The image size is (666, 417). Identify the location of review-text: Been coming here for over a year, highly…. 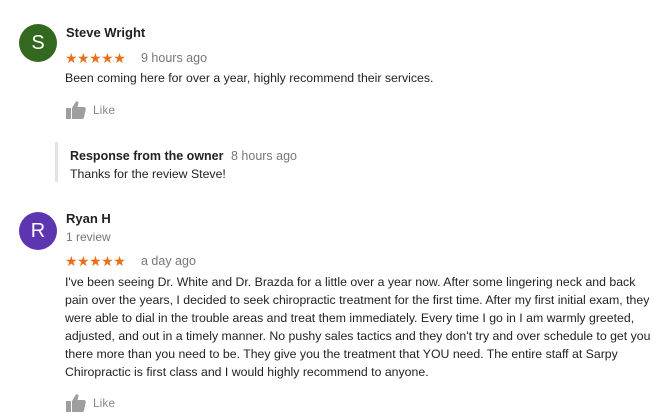
(249, 78).